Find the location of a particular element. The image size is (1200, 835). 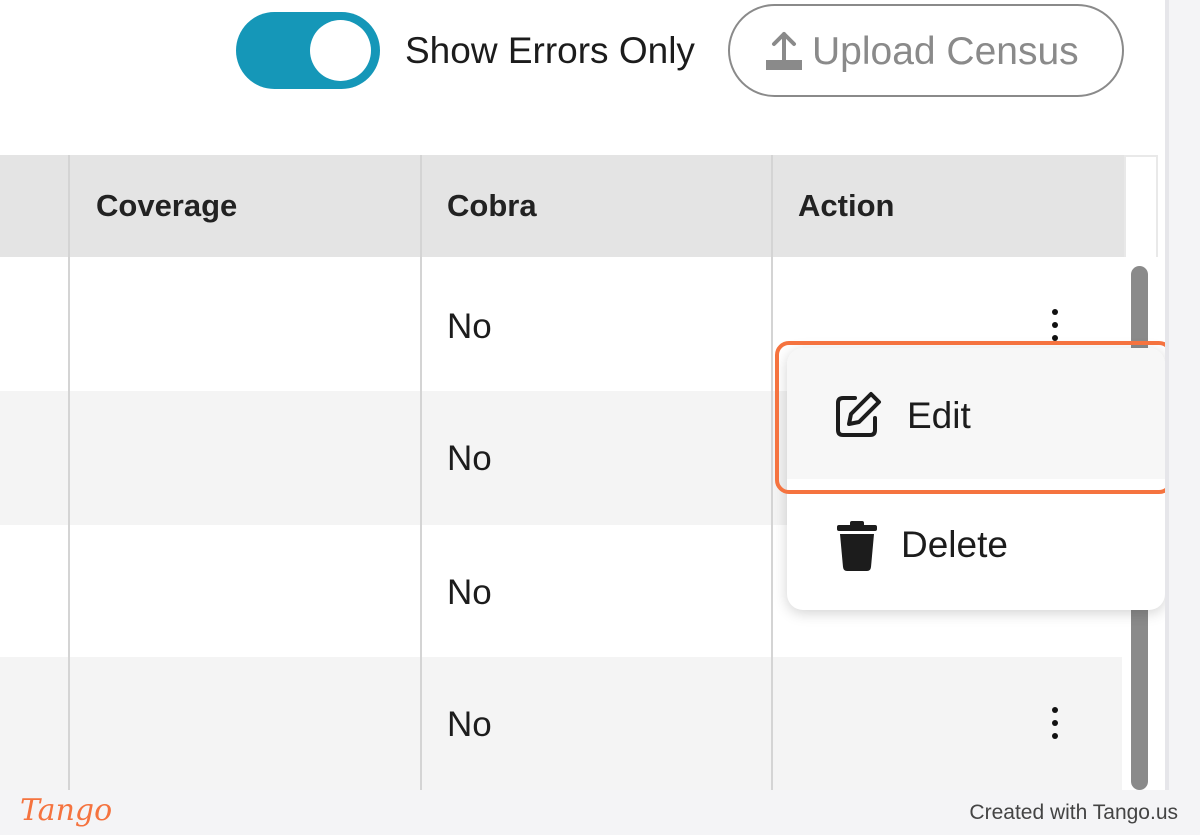

table-row: No is located at coordinates (561, 723).